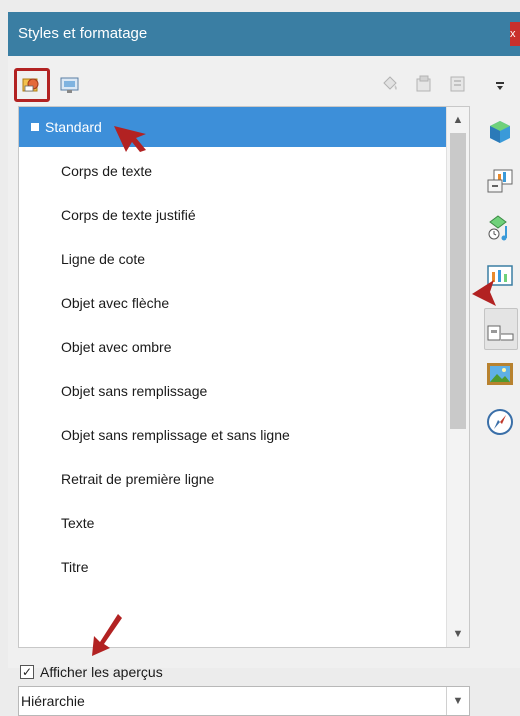  I want to click on vertical-scrollbar: ▲ ▼, so click(457, 377).